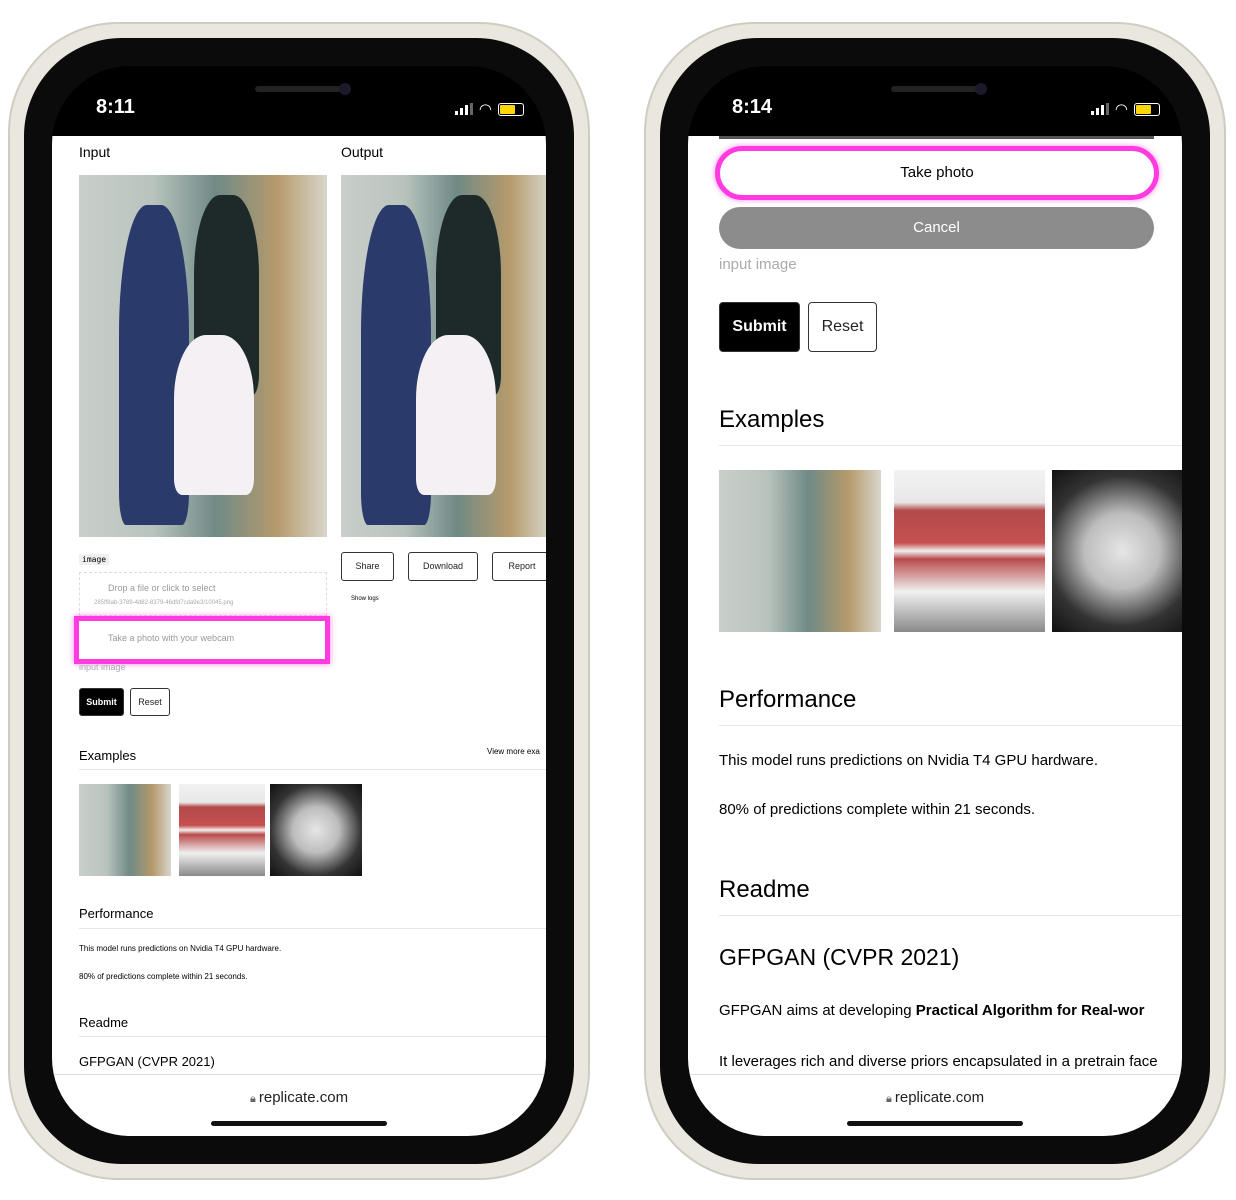 Image resolution: width=1236 pixels, height=1200 pixels. I want to click on share-button: Share, so click(367, 566).